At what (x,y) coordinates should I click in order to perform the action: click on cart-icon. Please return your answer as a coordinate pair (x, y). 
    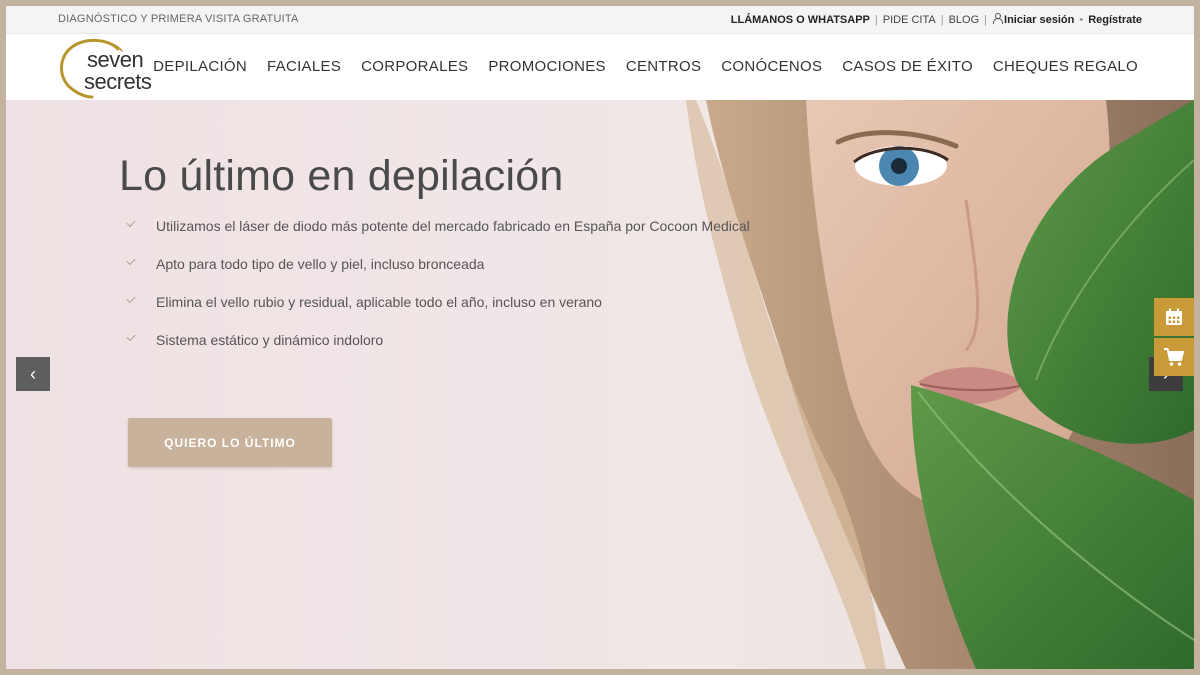
    Looking at the image, I should click on (1174, 357).